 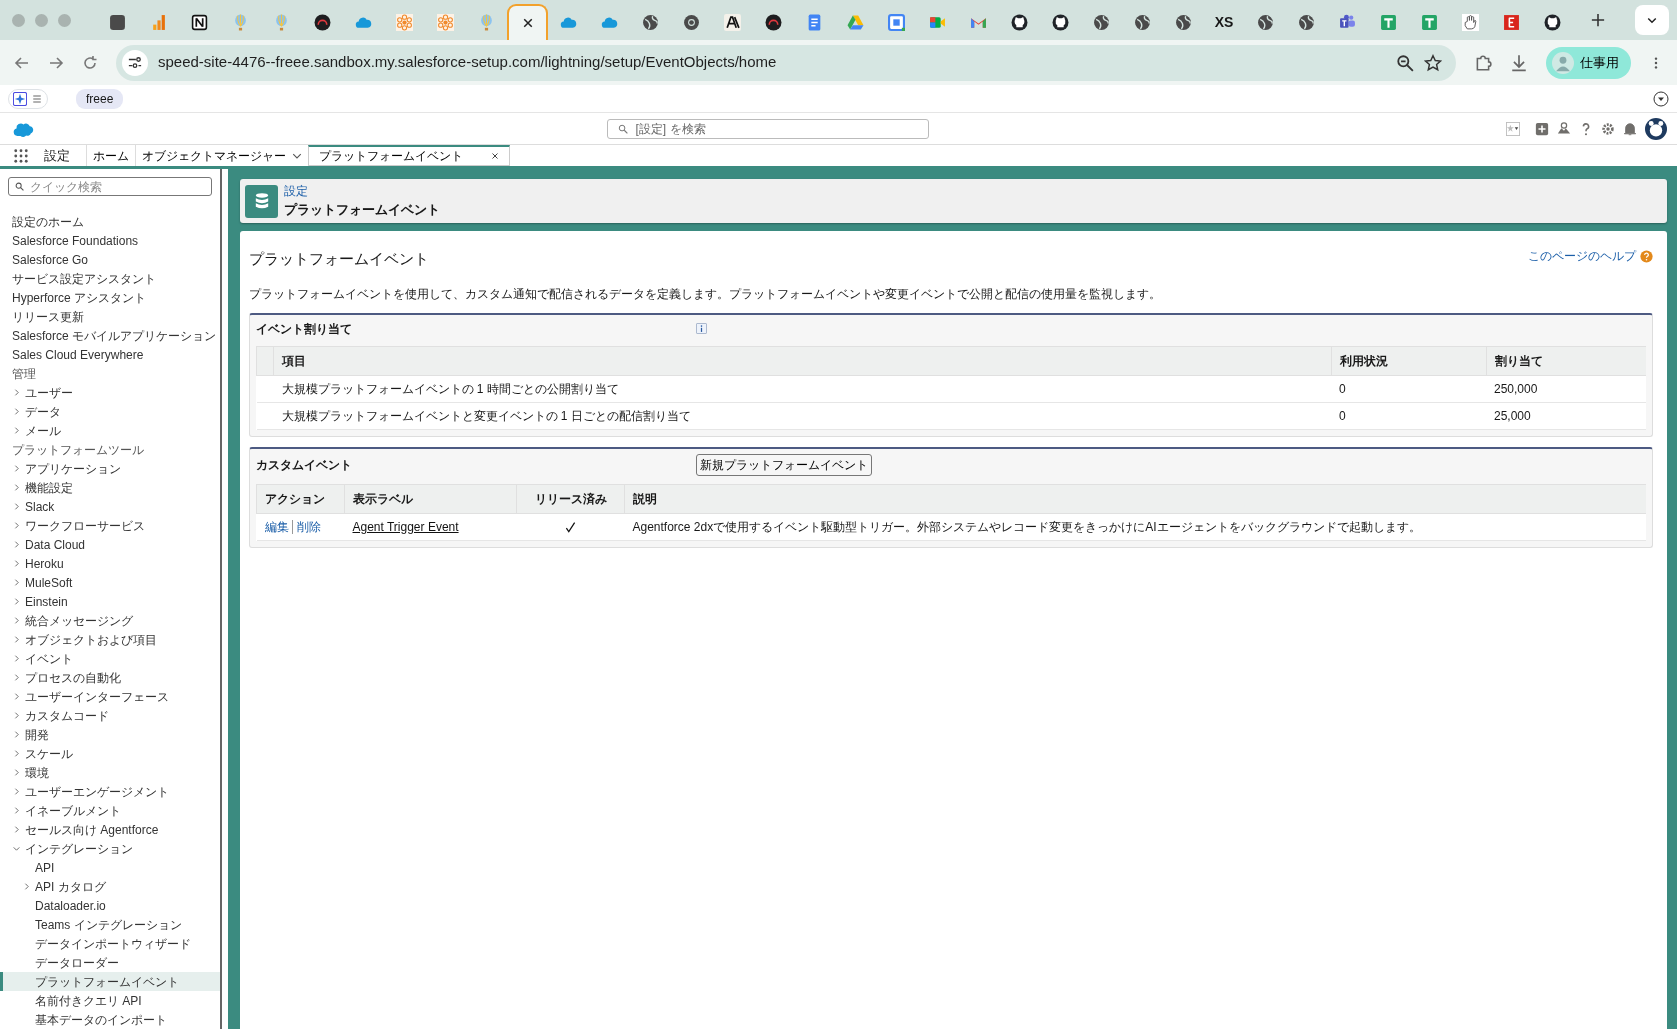 I want to click on sidebar-item: イネーブルメント, so click(x=110, y=810).